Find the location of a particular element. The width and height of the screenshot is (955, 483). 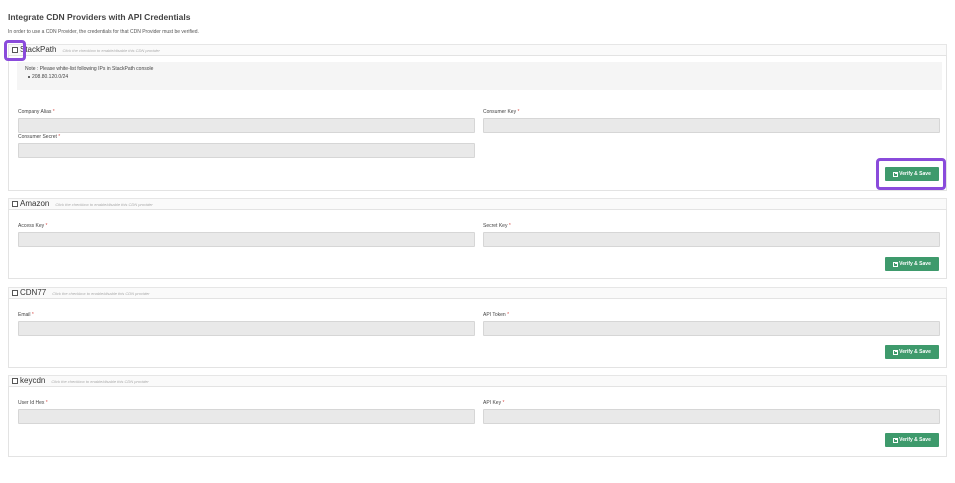

provider-name-keycdn: keycdn is located at coordinates (33, 380).